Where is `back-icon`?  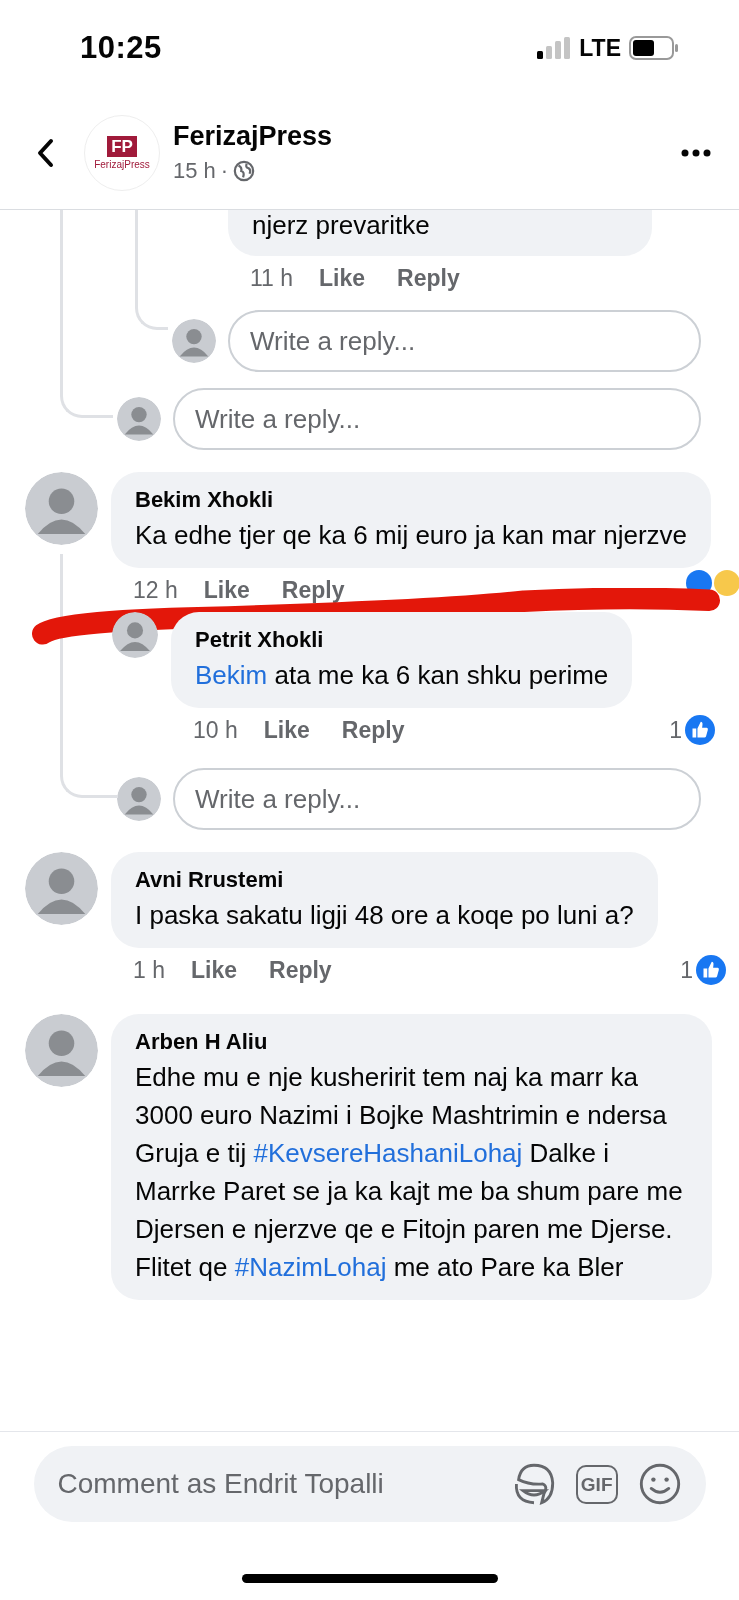
back-icon is located at coordinates (46, 152).